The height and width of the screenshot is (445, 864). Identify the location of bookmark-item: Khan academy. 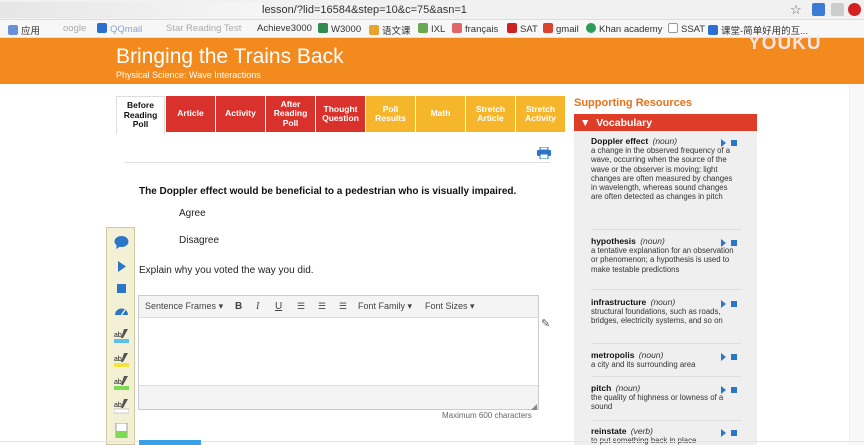
(624, 29).